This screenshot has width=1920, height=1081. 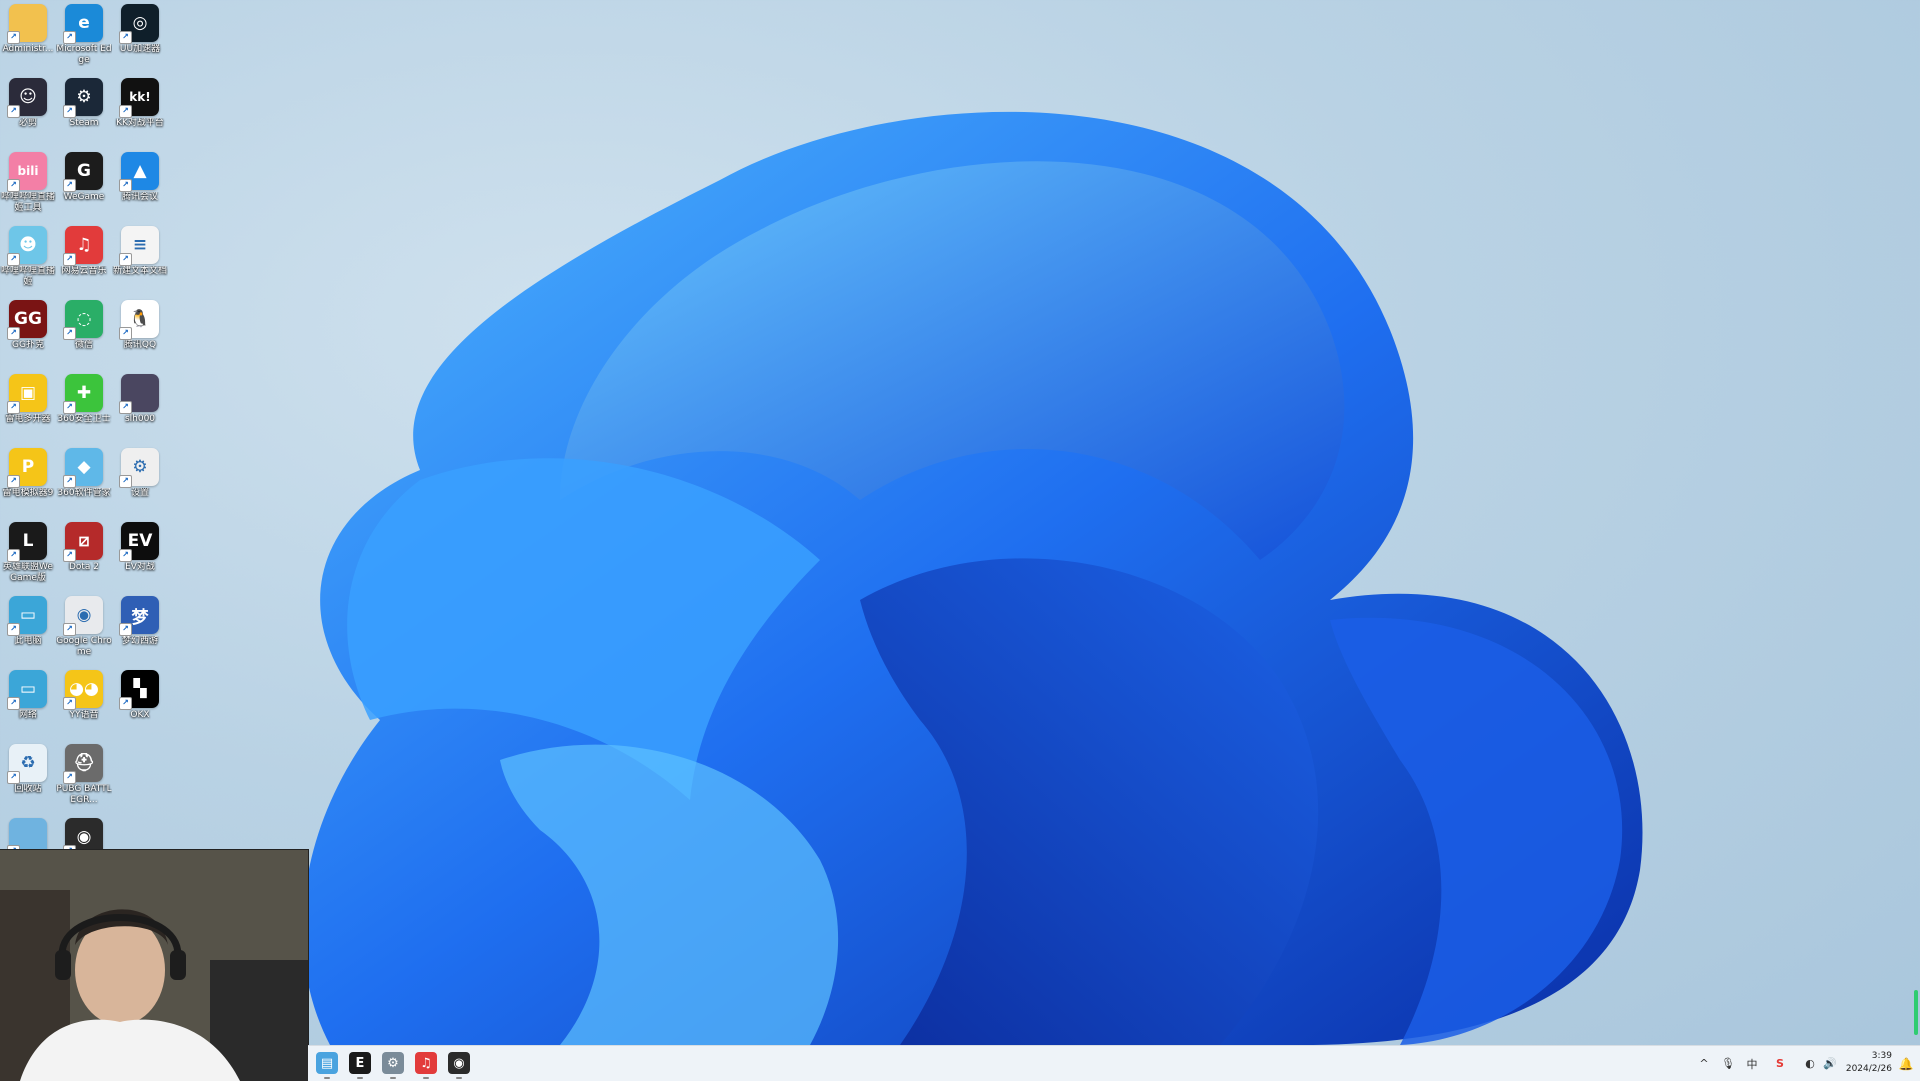 I want to click on desktop-shortcut: bili ↗ 哔哩哔哩直播姬工具, so click(x=28, y=181).